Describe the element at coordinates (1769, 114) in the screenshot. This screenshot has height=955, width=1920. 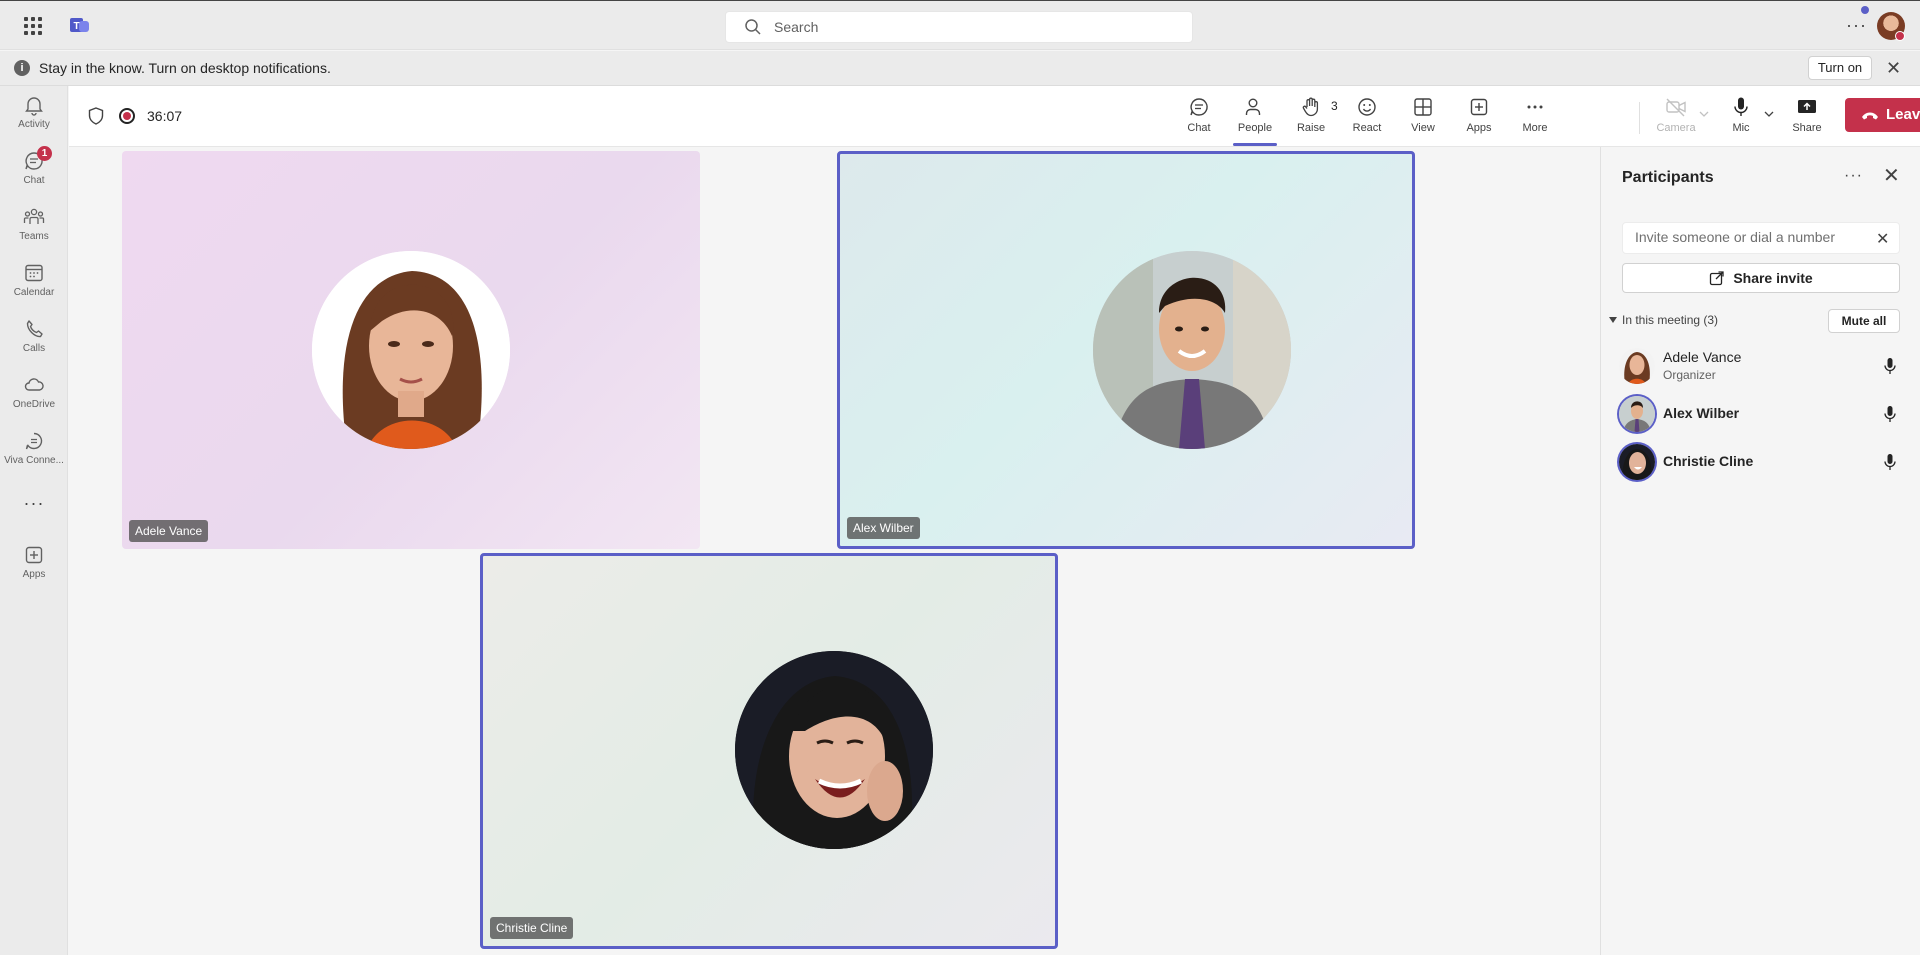
I see `mic-options-chevron-icon` at that location.